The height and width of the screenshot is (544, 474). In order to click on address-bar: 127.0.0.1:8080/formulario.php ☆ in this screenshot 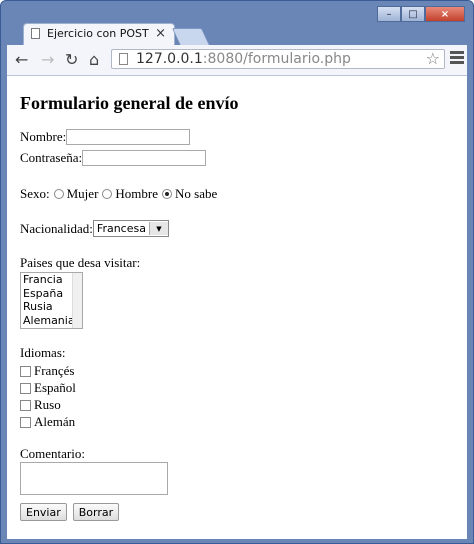, I will do `click(278, 59)`.